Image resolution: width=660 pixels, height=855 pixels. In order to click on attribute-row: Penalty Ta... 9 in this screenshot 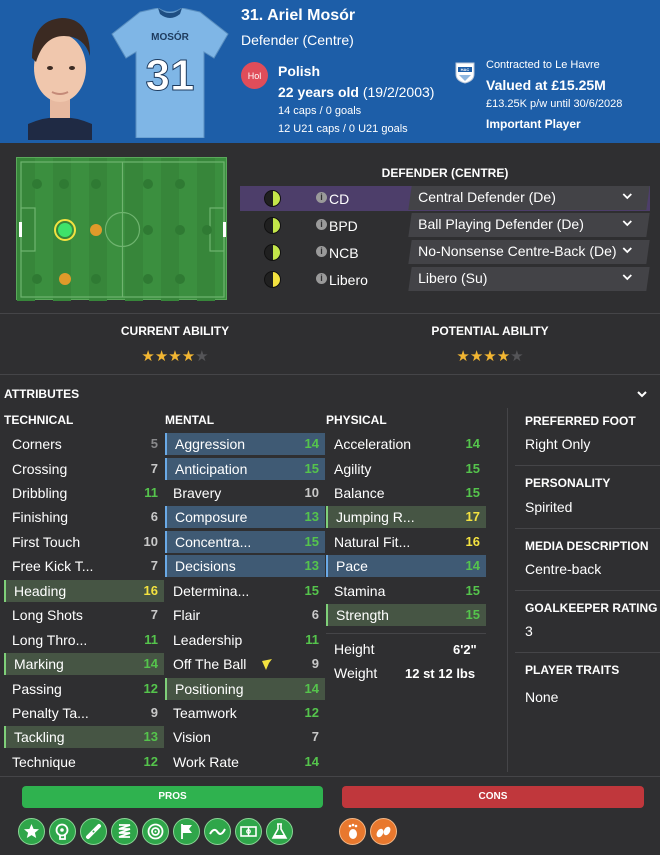, I will do `click(84, 713)`.